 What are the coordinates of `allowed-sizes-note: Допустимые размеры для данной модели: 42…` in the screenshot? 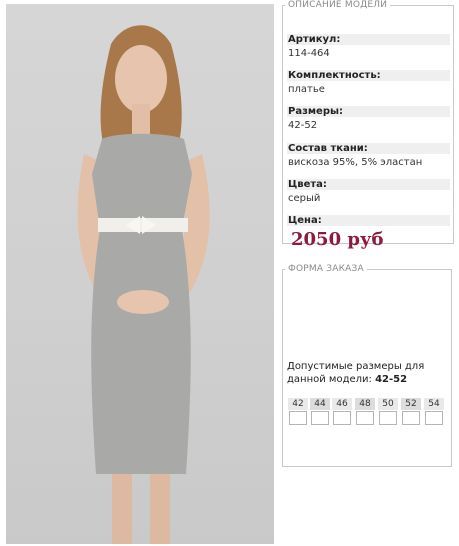 It's located at (367, 373).